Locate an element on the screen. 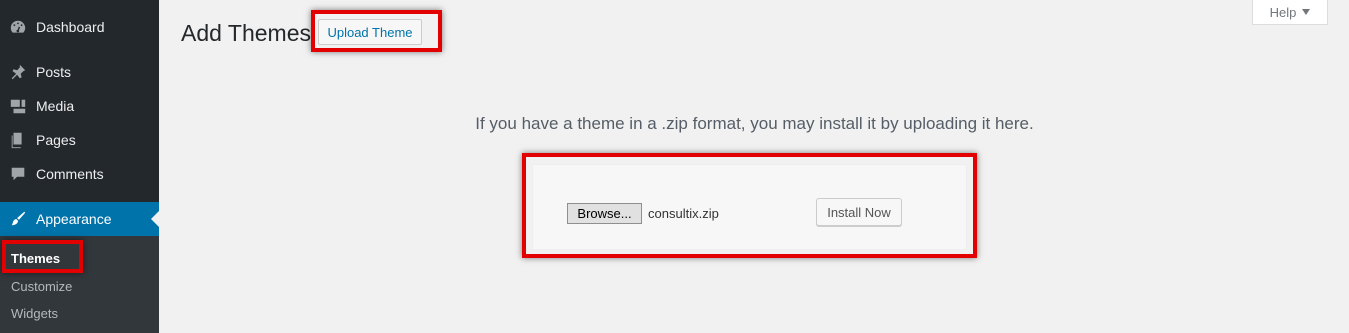 Image resolution: width=1349 pixels, height=333 pixels. sidebar-item-label: Pages is located at coordinates (56, 140).